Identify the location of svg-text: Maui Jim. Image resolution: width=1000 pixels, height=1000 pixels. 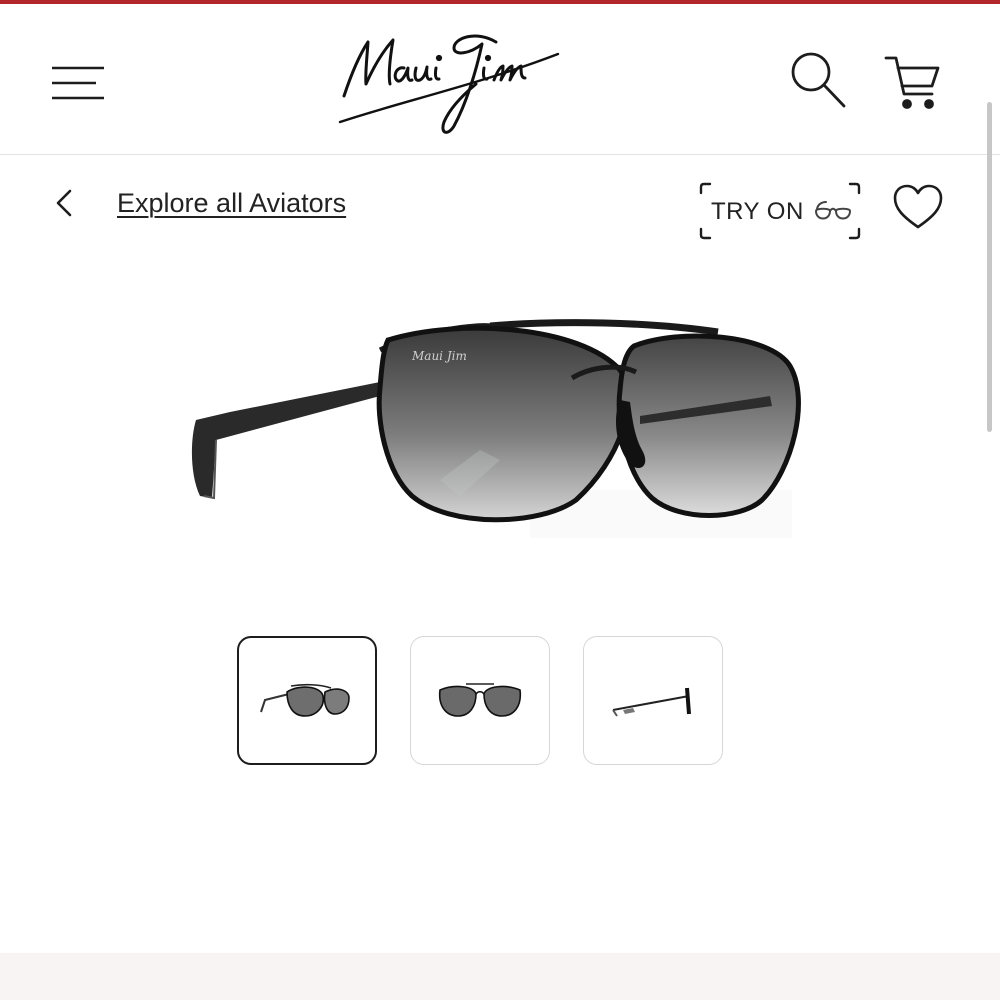
(439, 356).